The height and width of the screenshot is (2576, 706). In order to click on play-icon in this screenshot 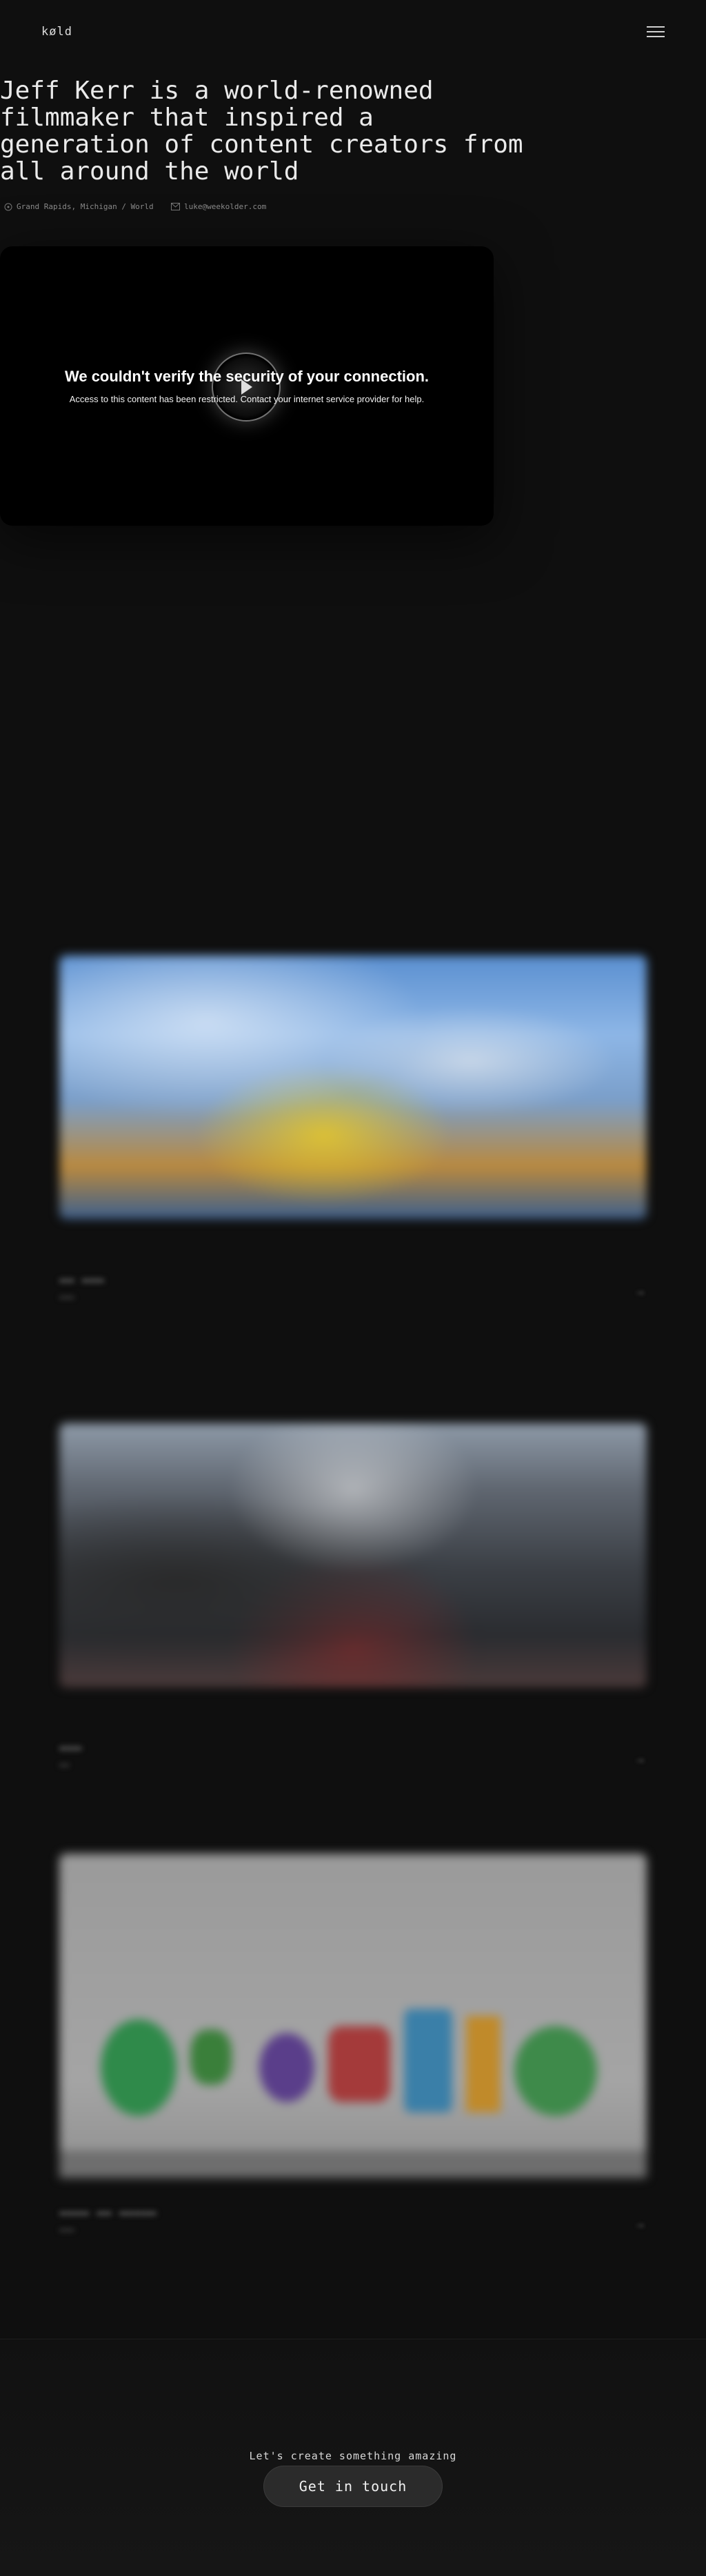, I will do `click(247, 387)`.